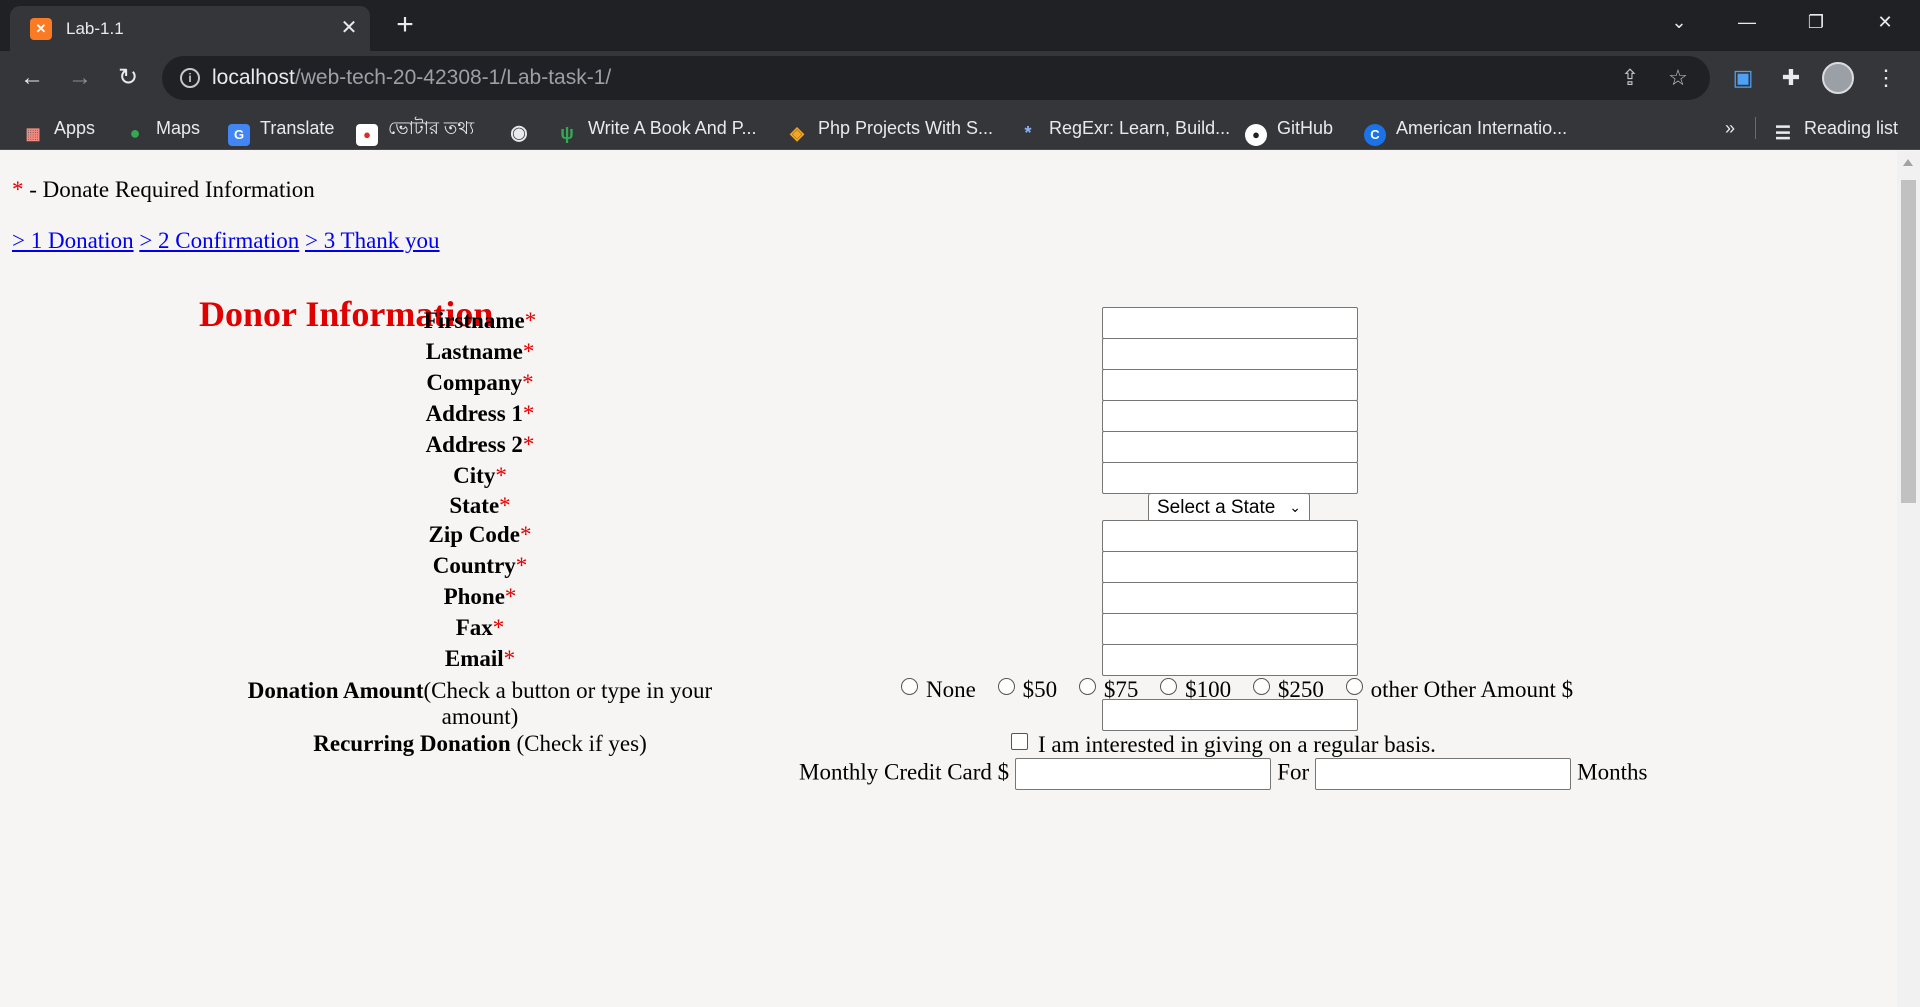  What do you see at coordinates (480, 505) in the screenshot?
I see `state-label: State*` at bounding box center [480, 505].